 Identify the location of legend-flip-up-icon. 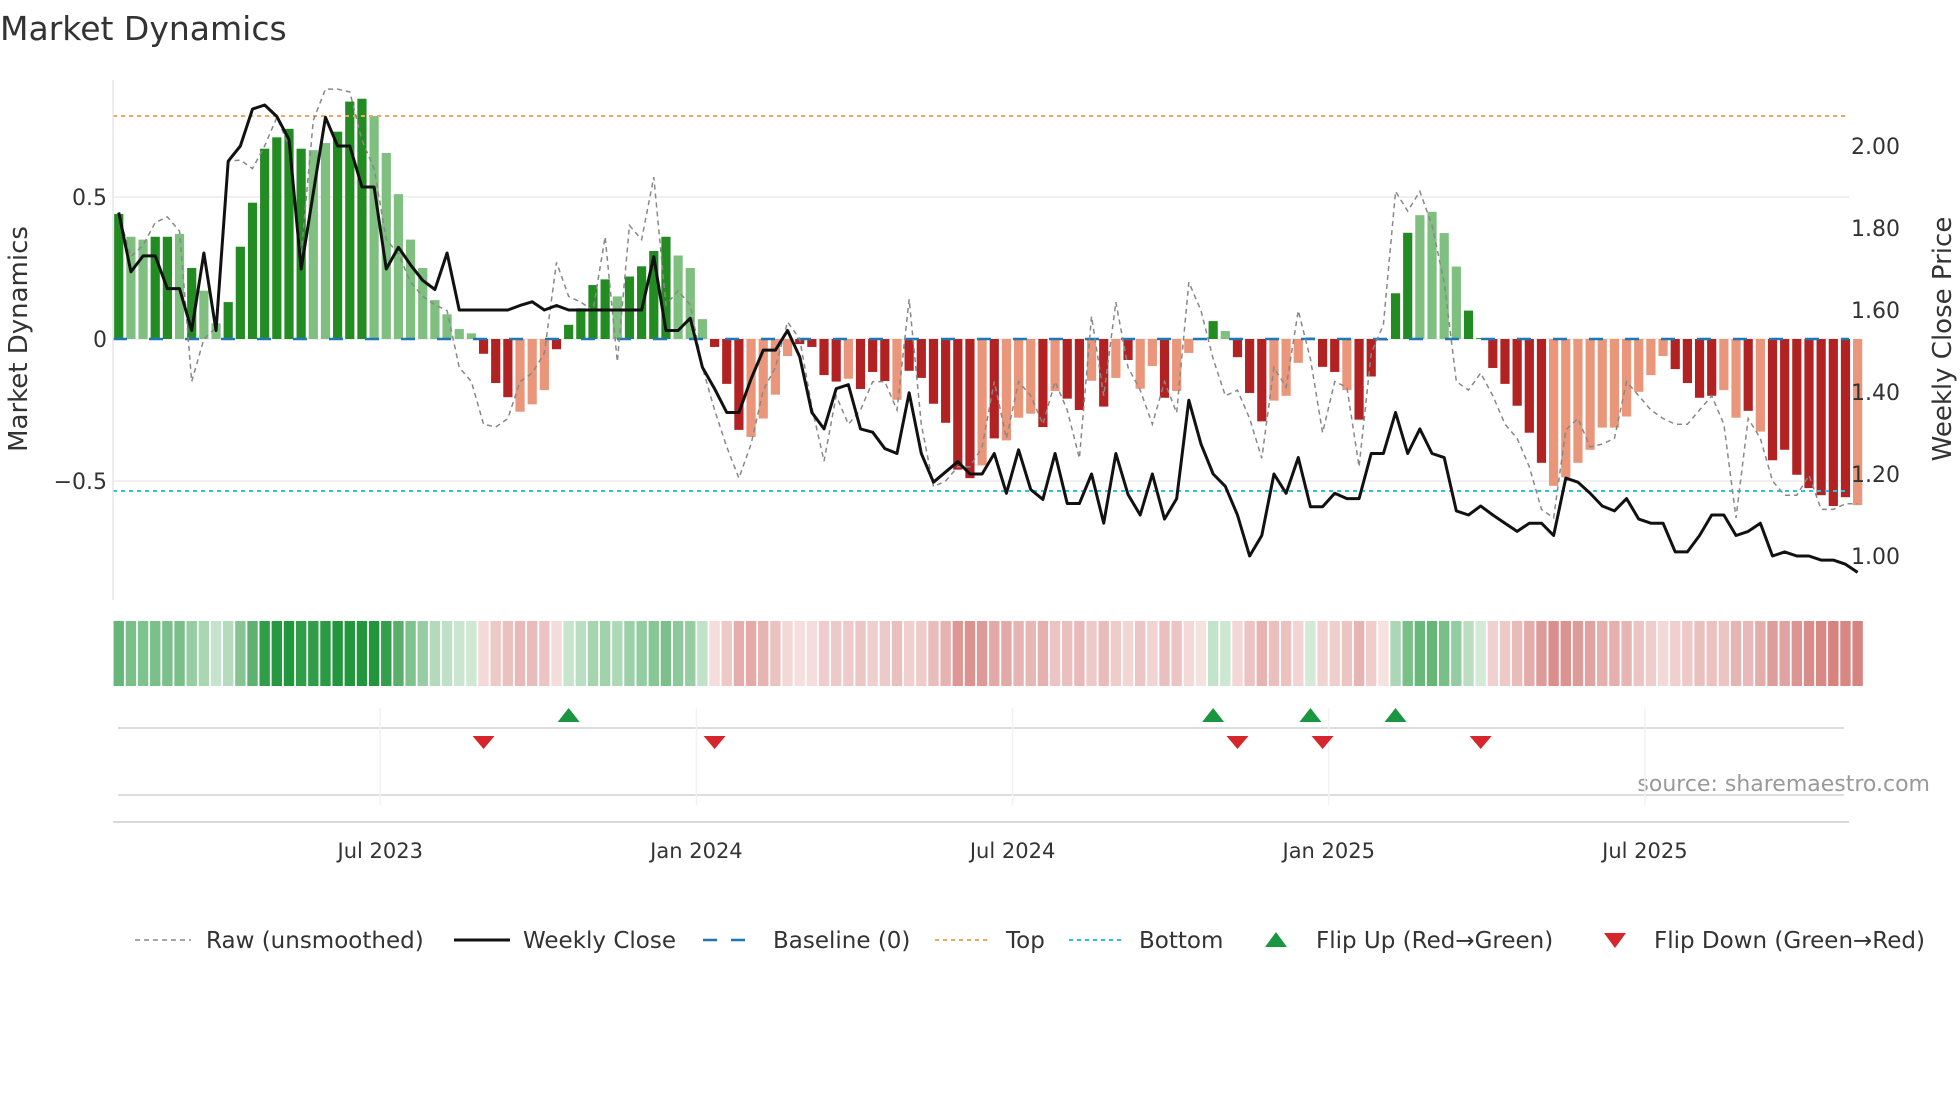
(1276, 939).